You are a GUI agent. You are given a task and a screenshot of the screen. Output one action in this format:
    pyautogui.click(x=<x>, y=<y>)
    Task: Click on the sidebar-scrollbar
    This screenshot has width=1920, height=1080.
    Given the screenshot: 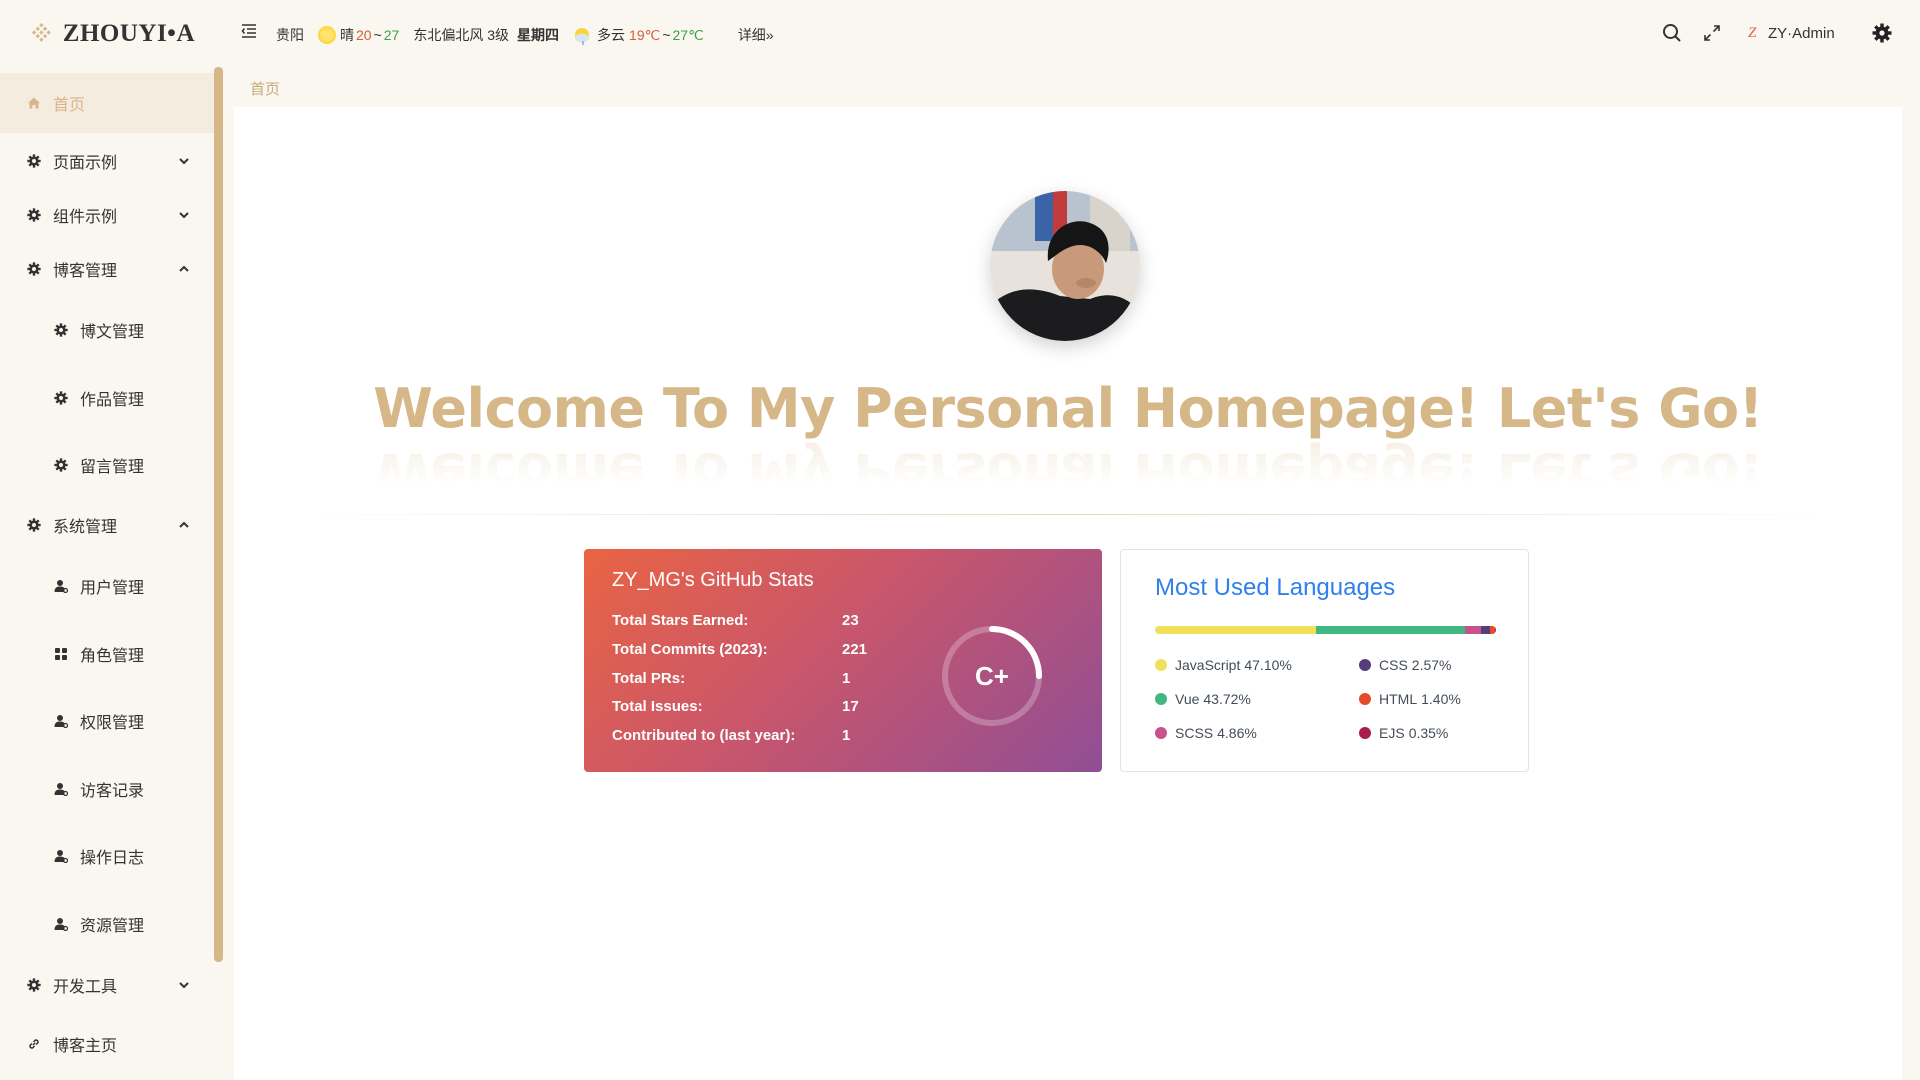 What is the action you would take?
    pyautogui.click(x=218, y=514)
    